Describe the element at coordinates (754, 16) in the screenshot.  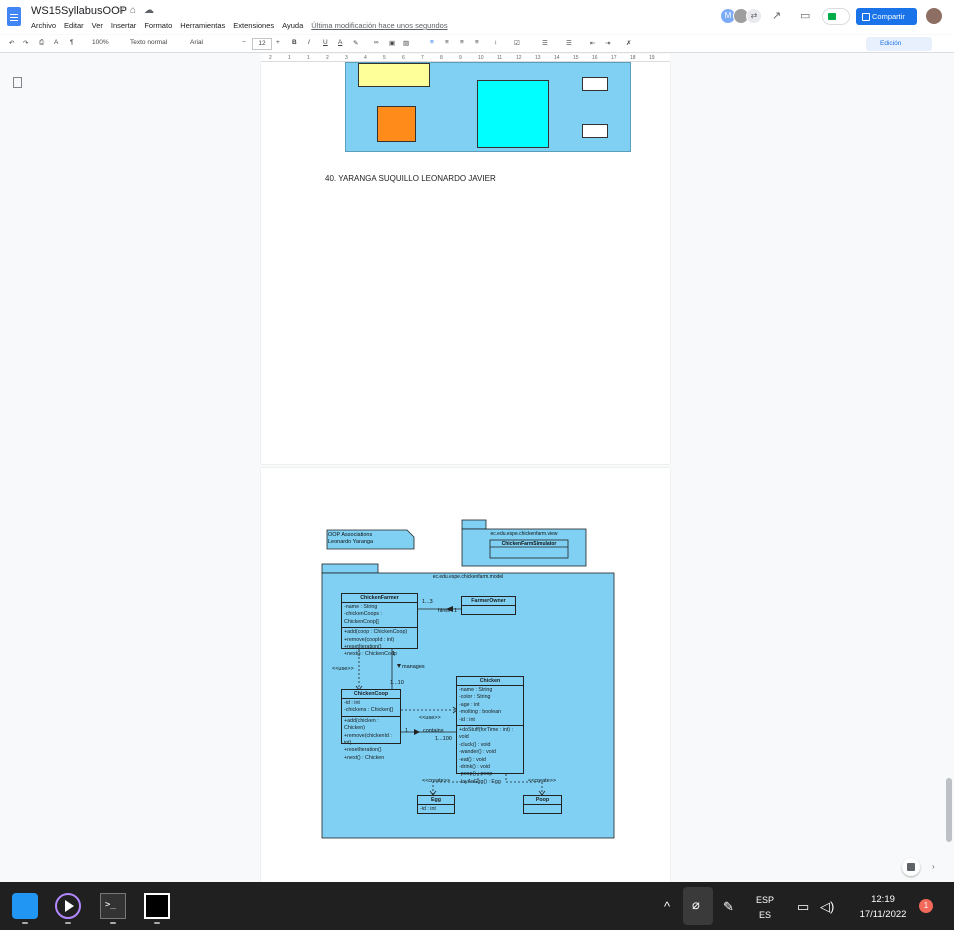
I see `avatar: ⇄` at that location.